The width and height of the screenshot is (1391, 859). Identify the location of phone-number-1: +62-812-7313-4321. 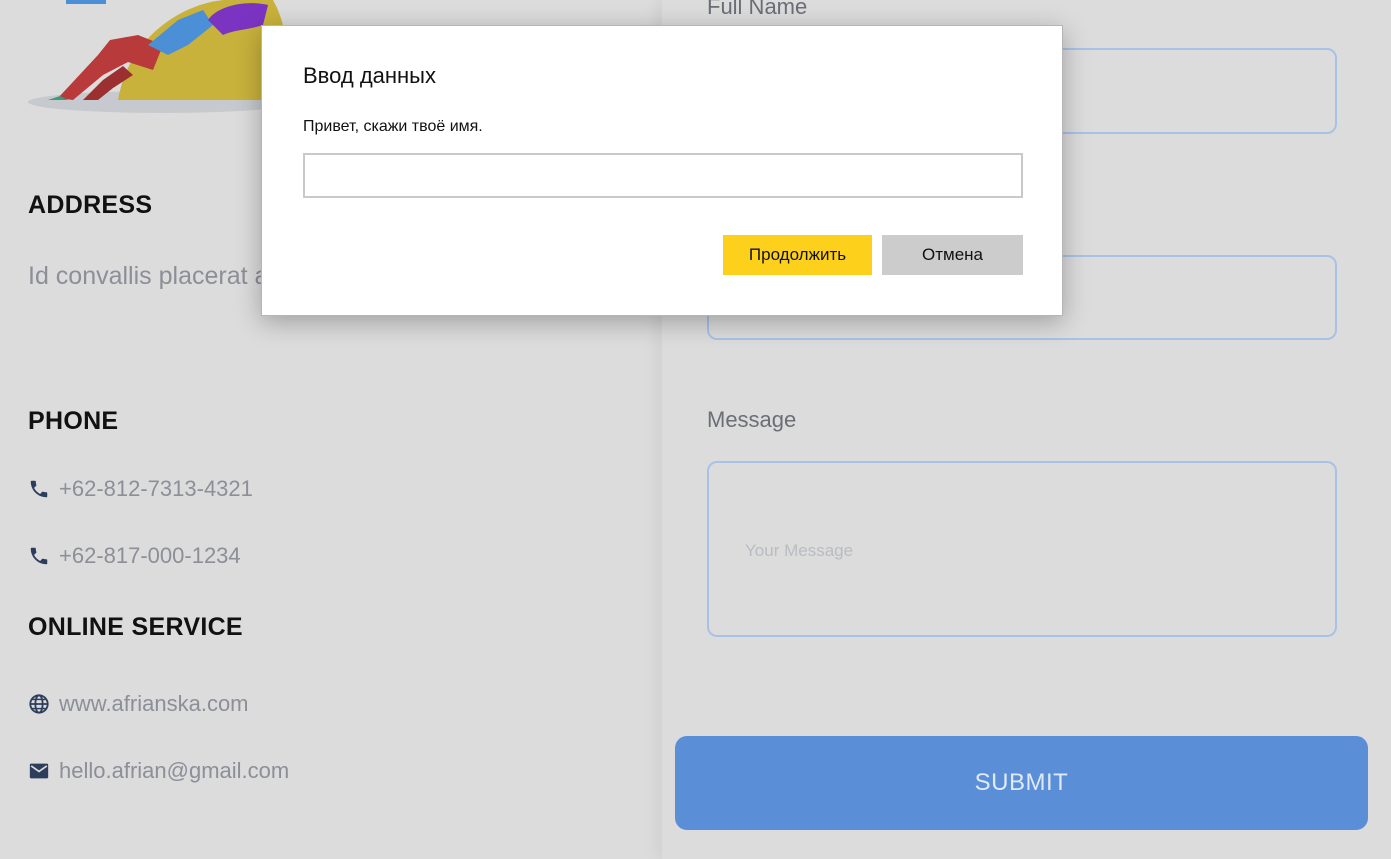
(156, 489).